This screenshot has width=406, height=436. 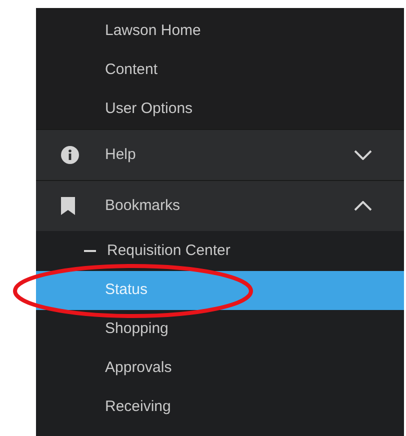 I want to click on section-title: Help, so click(x=121, y=154).